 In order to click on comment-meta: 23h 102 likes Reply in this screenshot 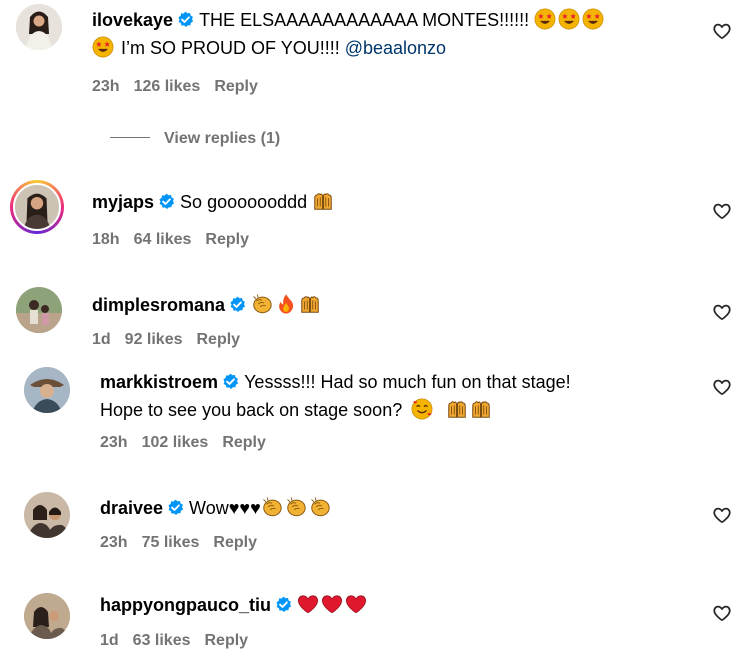, I will do `click(190, 443)`.